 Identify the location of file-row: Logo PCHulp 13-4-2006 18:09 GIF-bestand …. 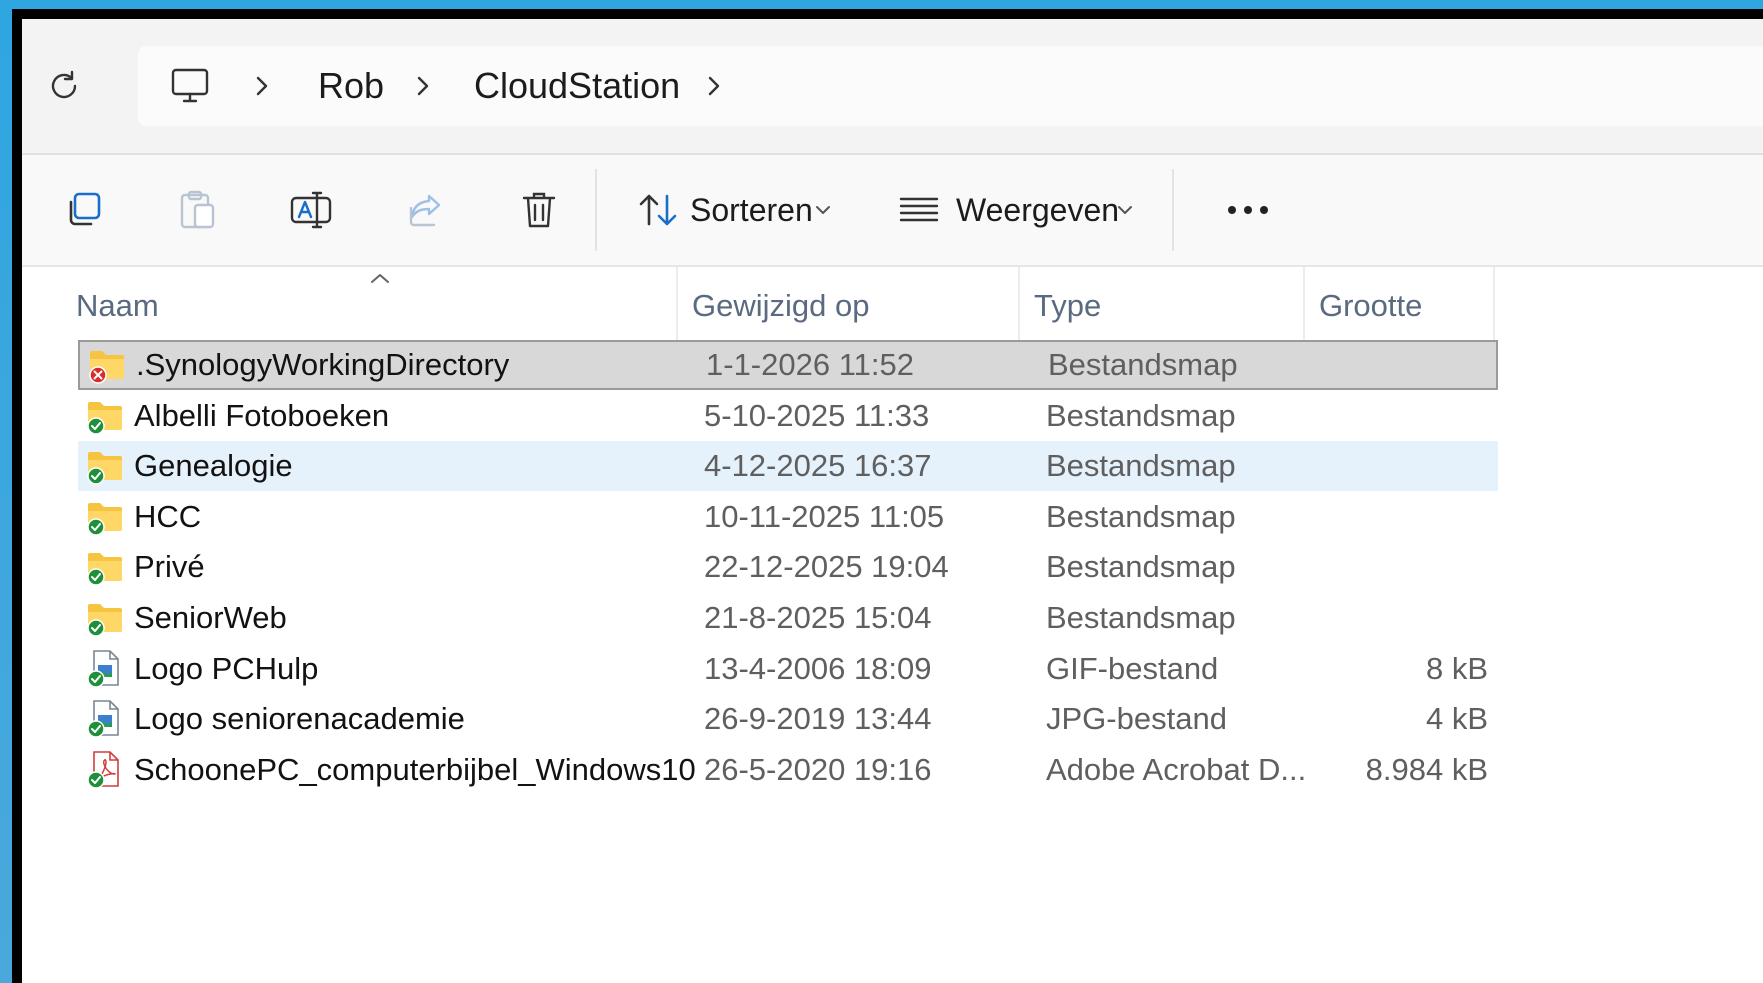
(788, 669).